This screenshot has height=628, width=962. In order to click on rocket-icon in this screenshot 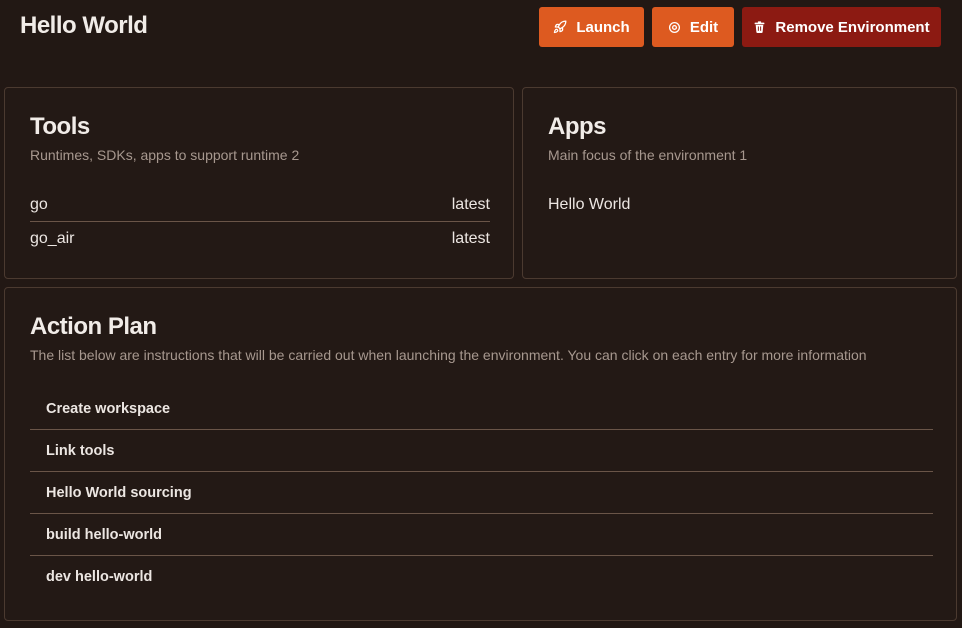, I will do `click(560, 27)`.